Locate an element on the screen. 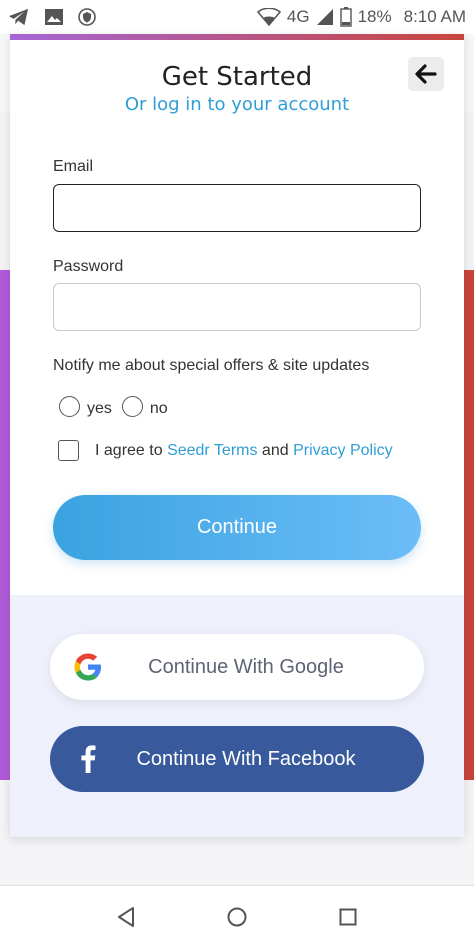  email-field is located at coordinates (237, 208).